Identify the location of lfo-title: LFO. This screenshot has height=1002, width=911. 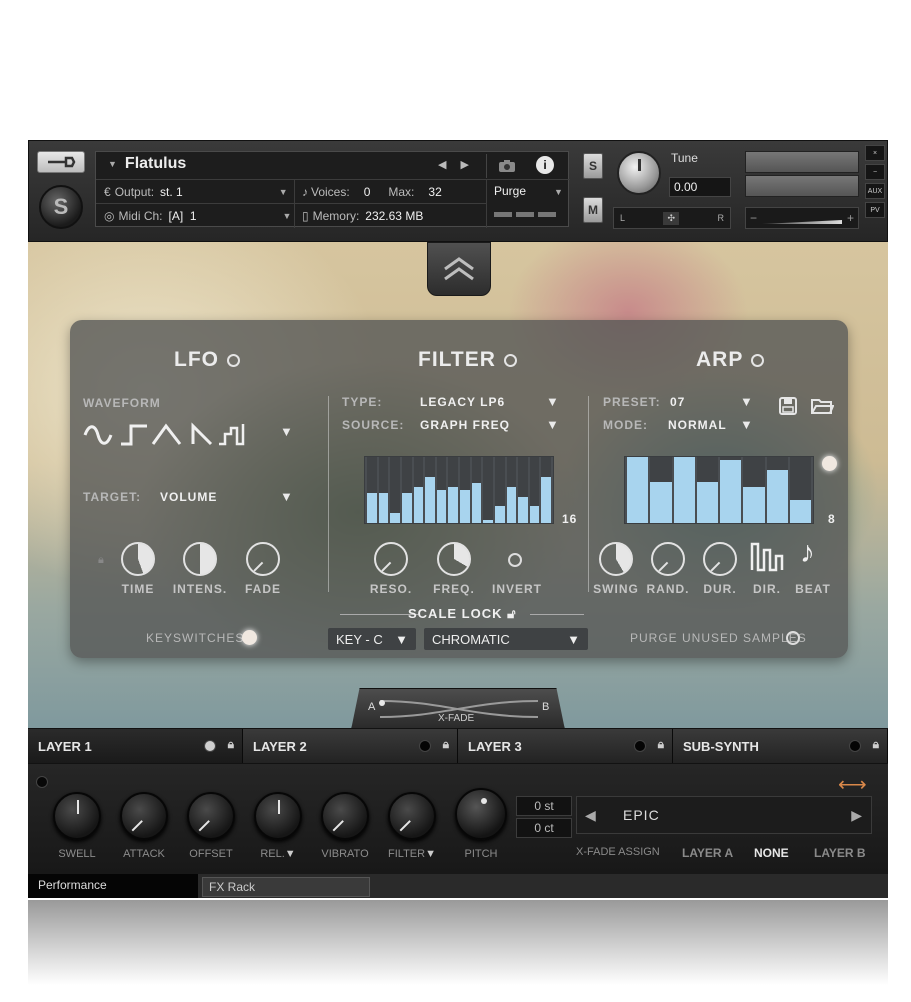
(207, 360).